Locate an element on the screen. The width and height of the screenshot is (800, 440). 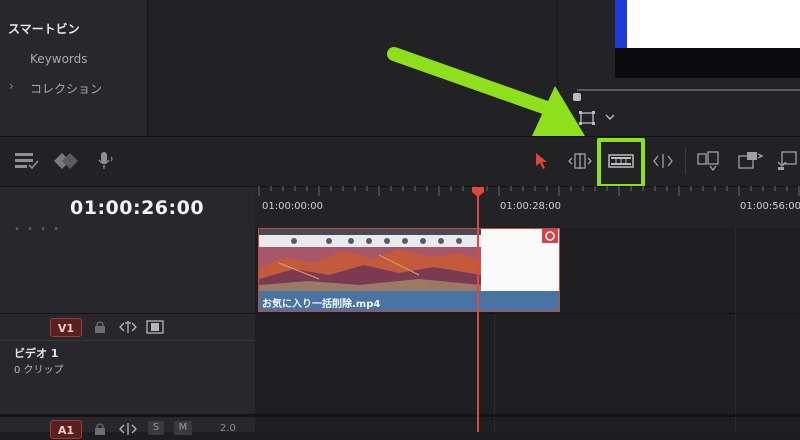
ruler-label: 01:00:56:00 is located at coordinates (770, 206).